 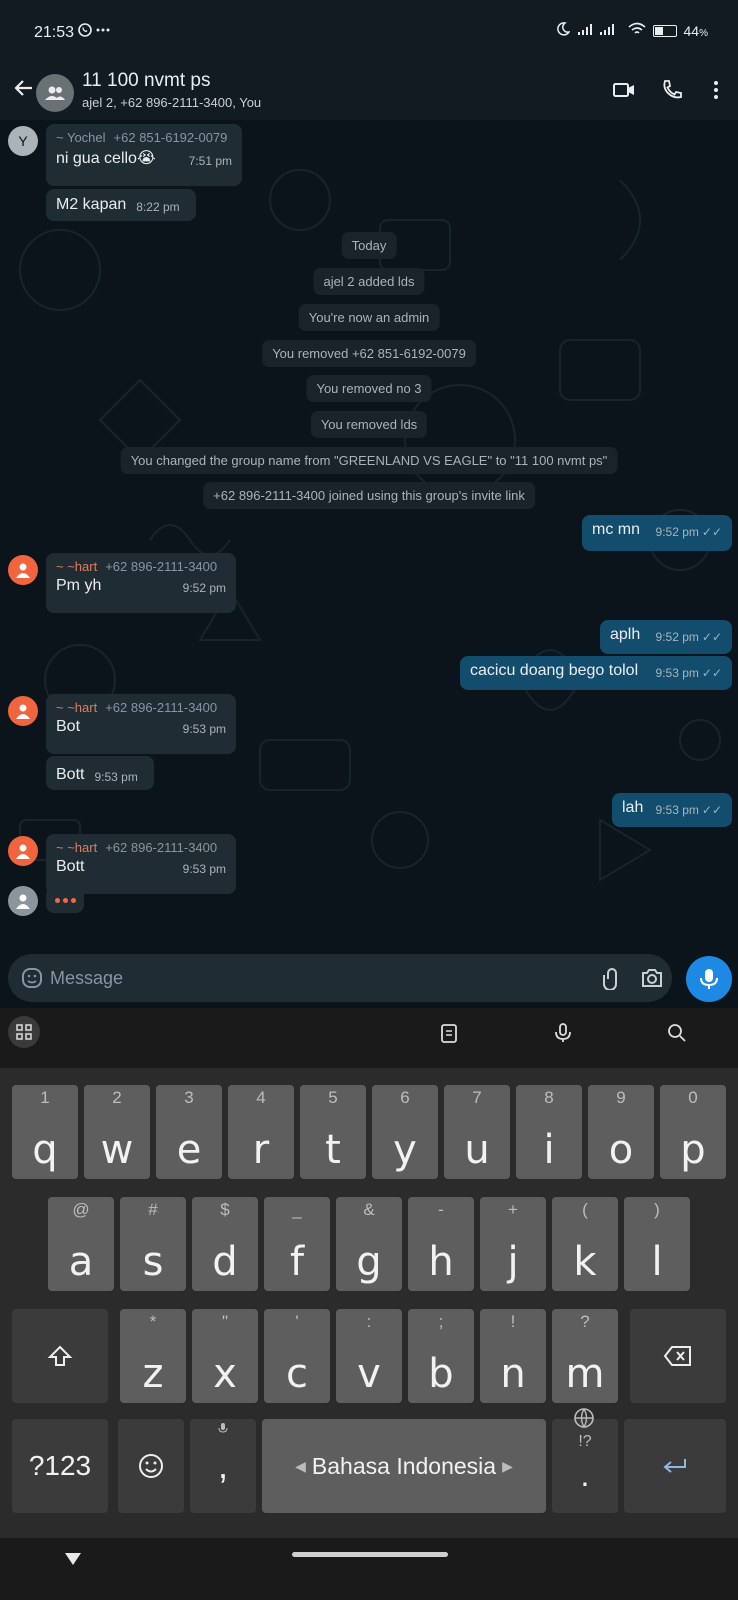 What do you see at coordinates (23, 141) in the screenshot?
I see `sender-avatar: Y` at bounding box center [23, 141].